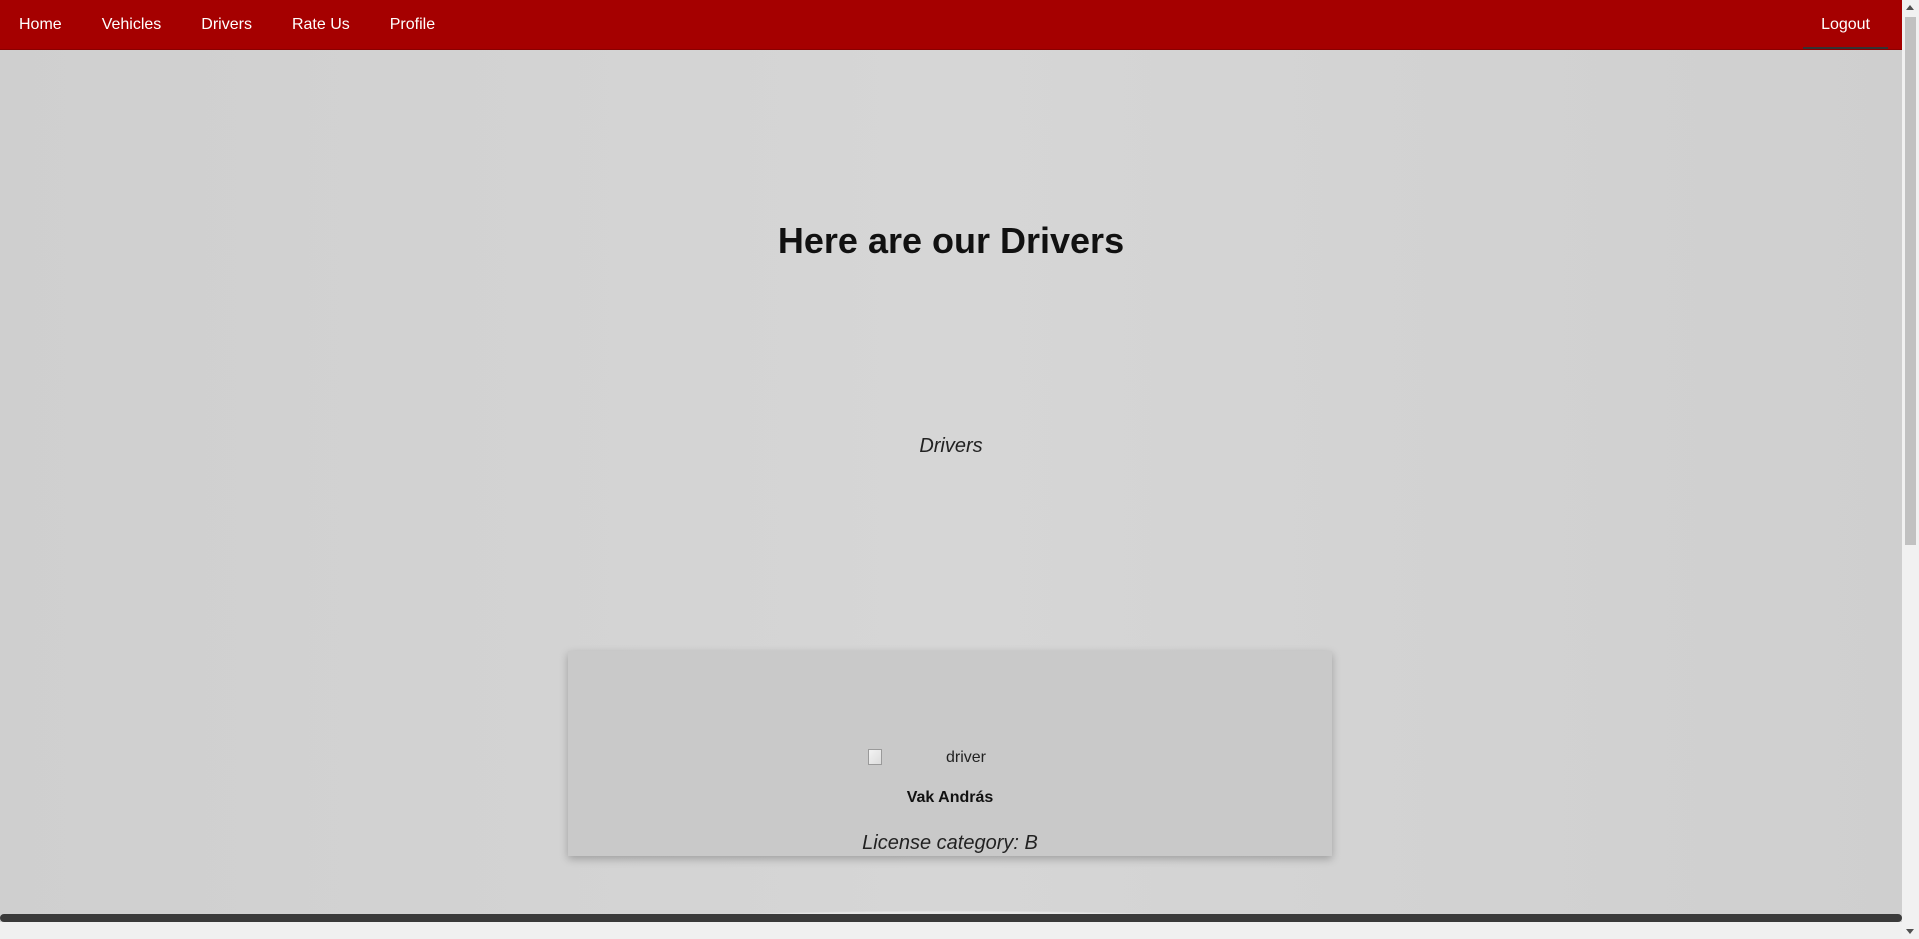 The image size is (1919, 939). What do you see at coordinates (950, 843) in the screenshot?
I see `driver-license-category: License category: B` at bounding box center [950, 843].